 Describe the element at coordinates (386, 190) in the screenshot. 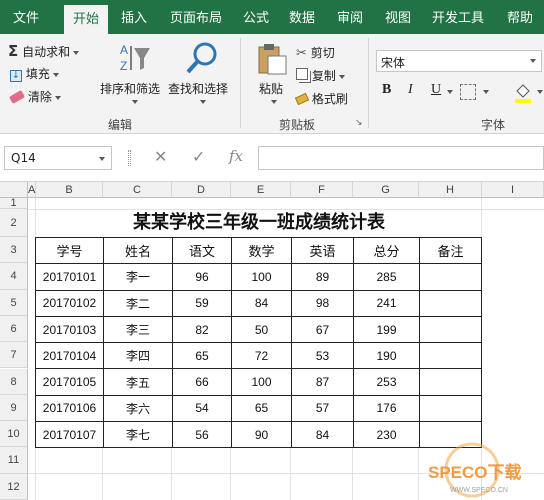

I see `column-header-g: G` at that location.